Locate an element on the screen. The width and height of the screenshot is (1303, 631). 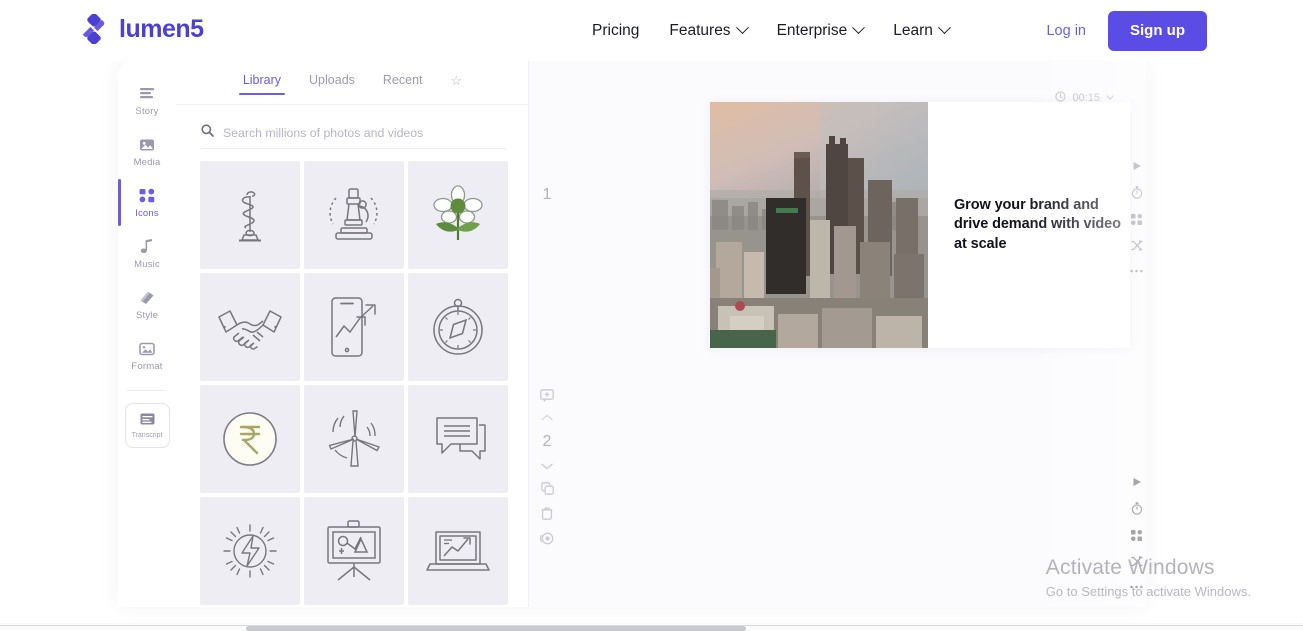
scene-1-swap-design-button: Swap Design is located at coordinates (1138, 219).